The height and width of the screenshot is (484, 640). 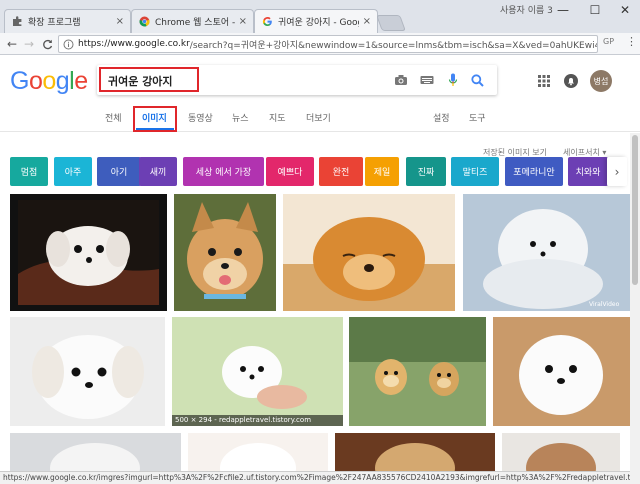 I want to click on logo-letter: G, so click(x=19, y=81).